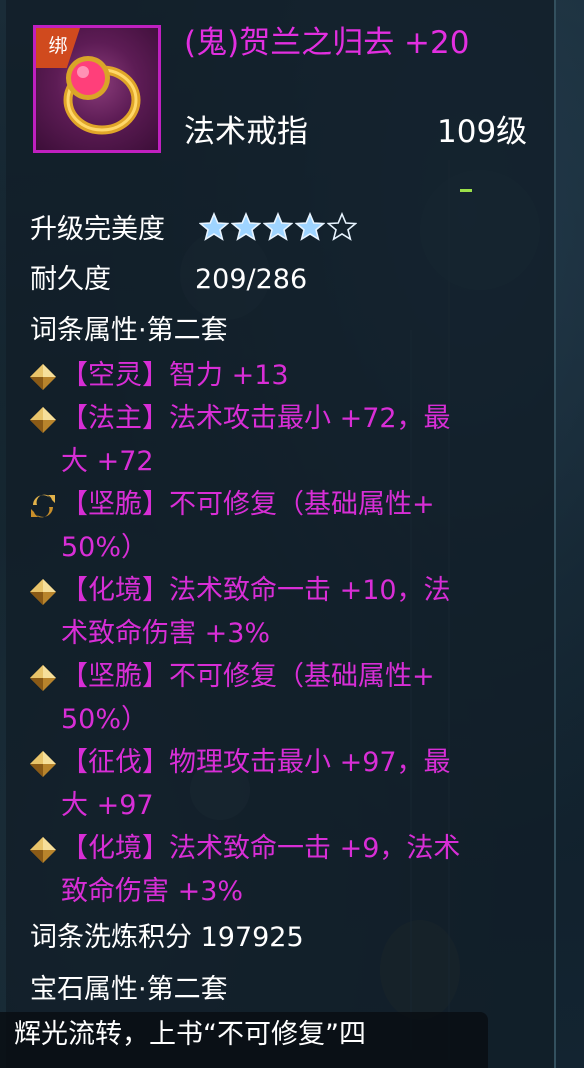 This screenshot has height=1068, width=584. What do you see at coordinates (251, 279) in the screenshot?
I see `durability-value: 209/286` at bounding box center [251, 279].